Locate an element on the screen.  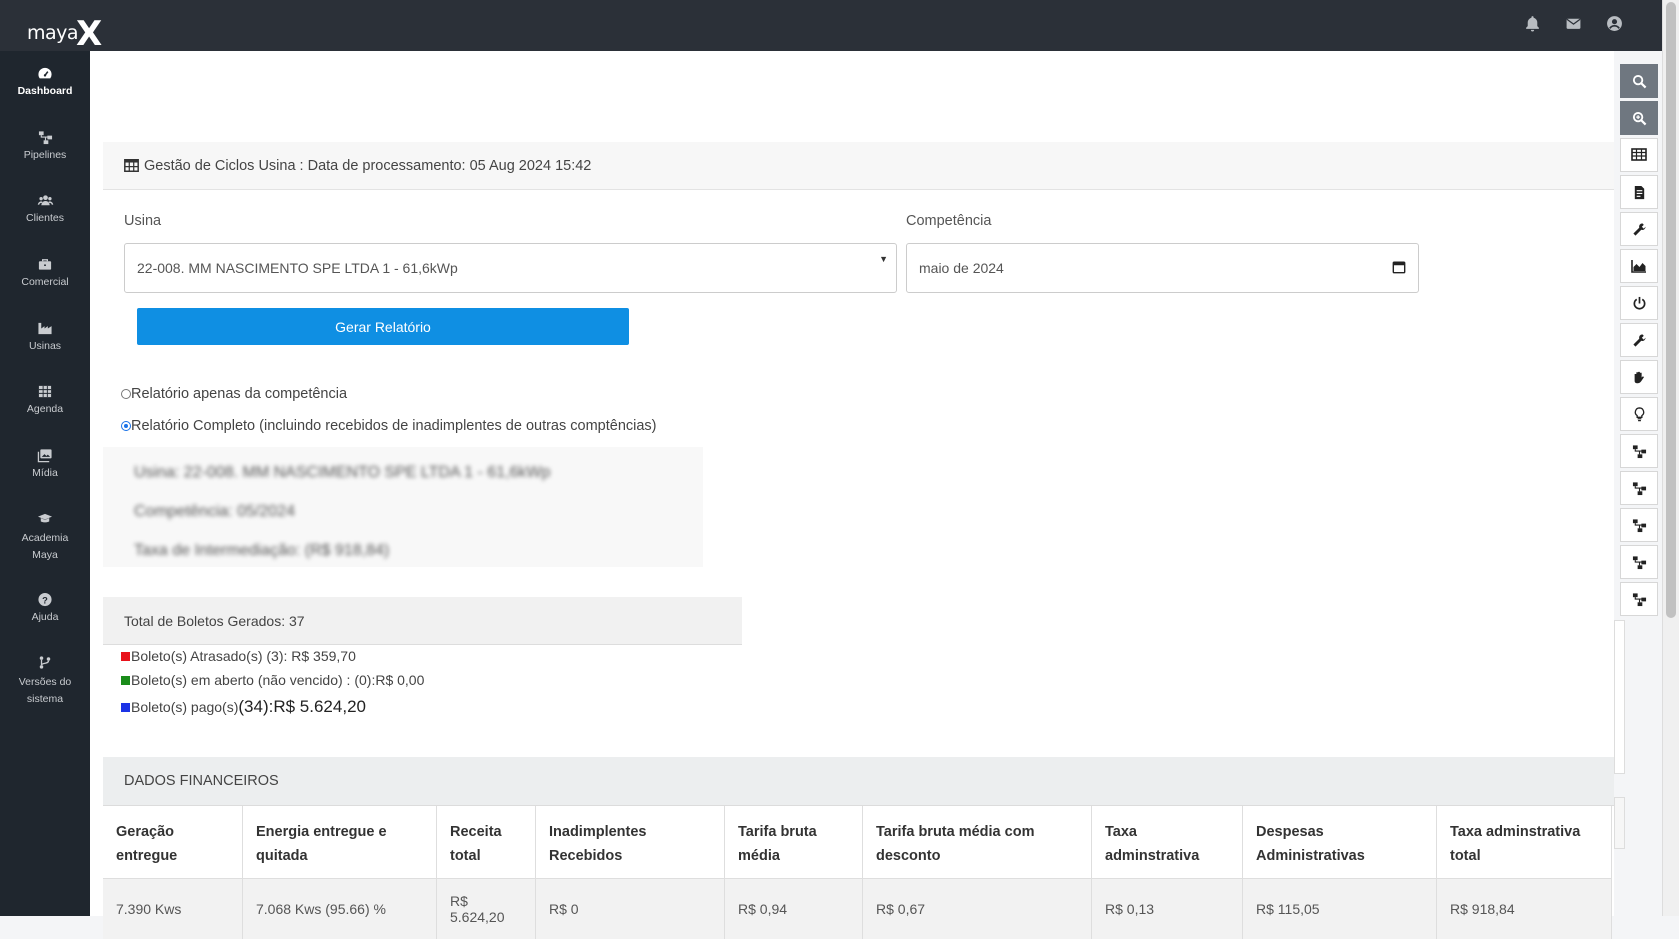
legend-green-square is located at coordinates (125, 680).